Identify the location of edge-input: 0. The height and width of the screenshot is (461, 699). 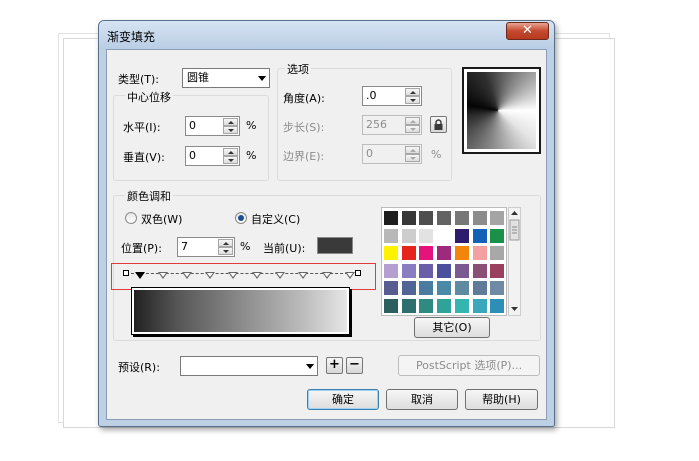
(392, 154).